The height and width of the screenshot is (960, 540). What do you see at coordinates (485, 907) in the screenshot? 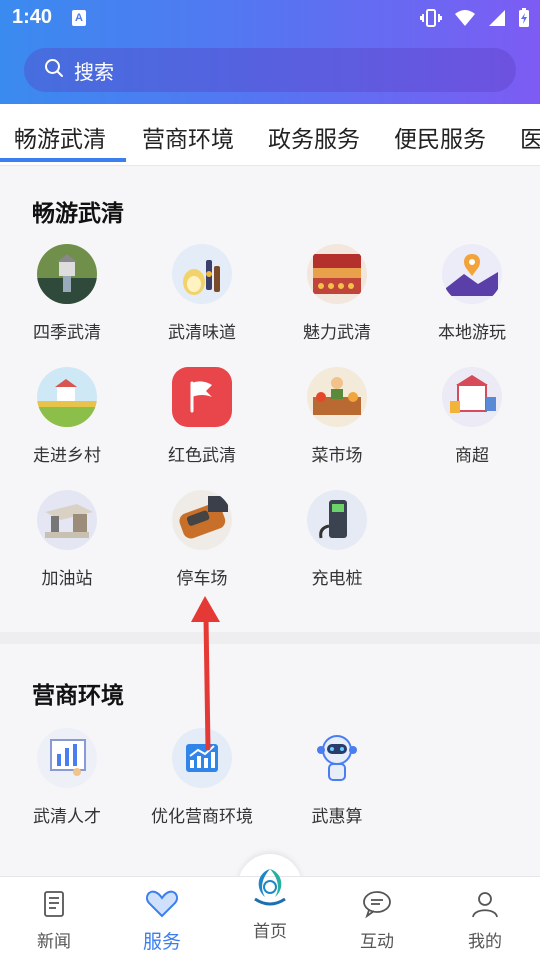
I see `user-icon` at bounding box center [485, 907].